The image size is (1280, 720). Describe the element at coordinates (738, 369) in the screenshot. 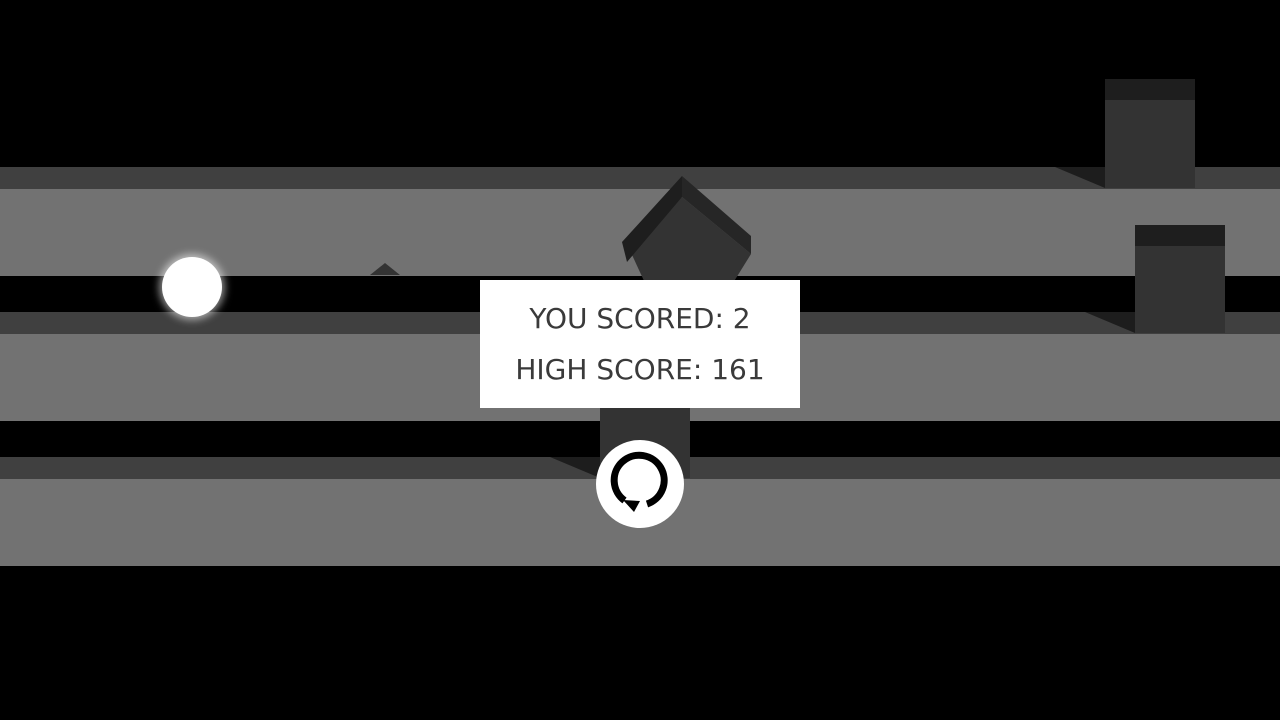

I see `high-score-value: 161` at that location.